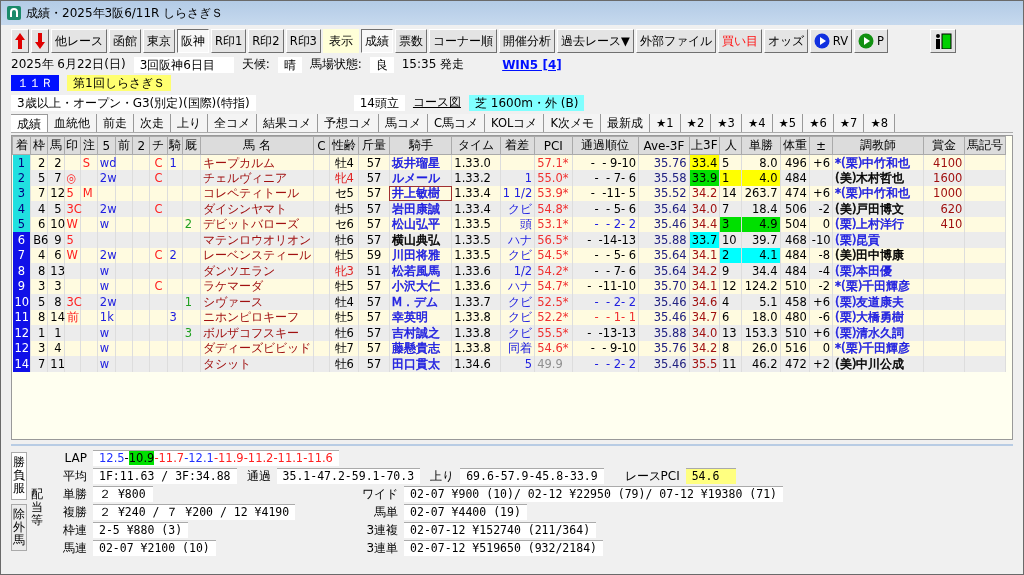 The width and height of the screenshot is (1024, 575). Describe the element at coordinates (849, 123) in the screenshot. I see `tab: ★7` at that location.